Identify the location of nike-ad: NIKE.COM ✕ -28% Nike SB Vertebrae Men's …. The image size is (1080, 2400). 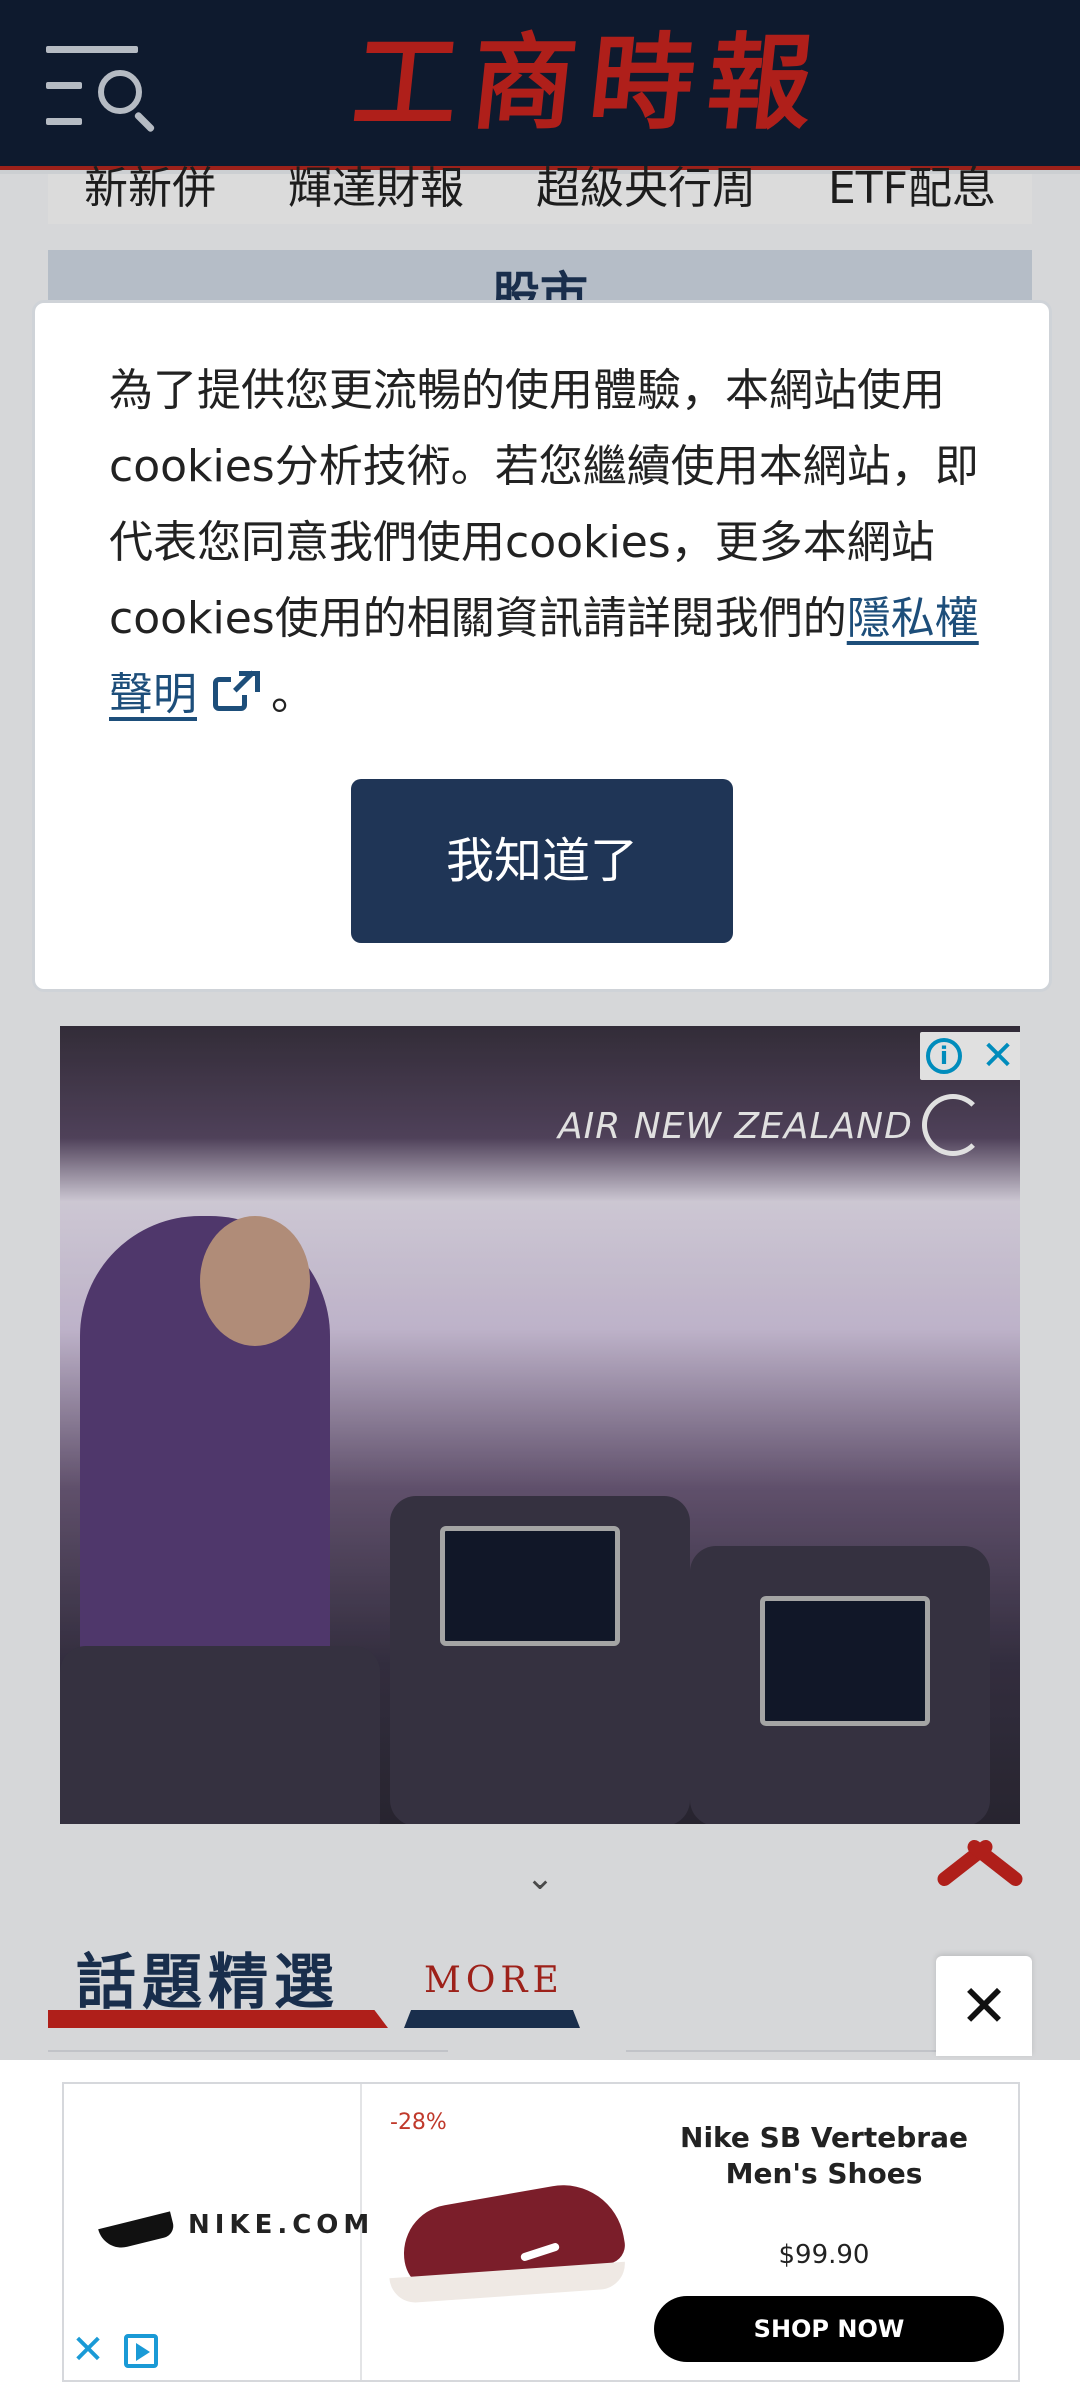
(541, 2232).